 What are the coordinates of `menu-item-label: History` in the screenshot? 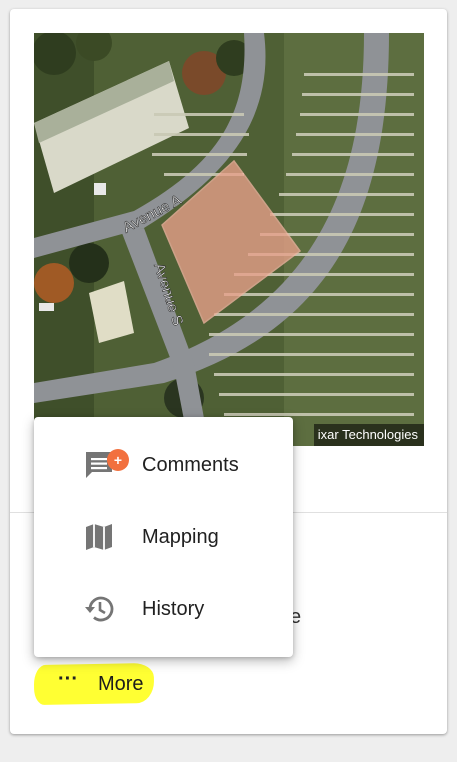 It's located at (173, 608).